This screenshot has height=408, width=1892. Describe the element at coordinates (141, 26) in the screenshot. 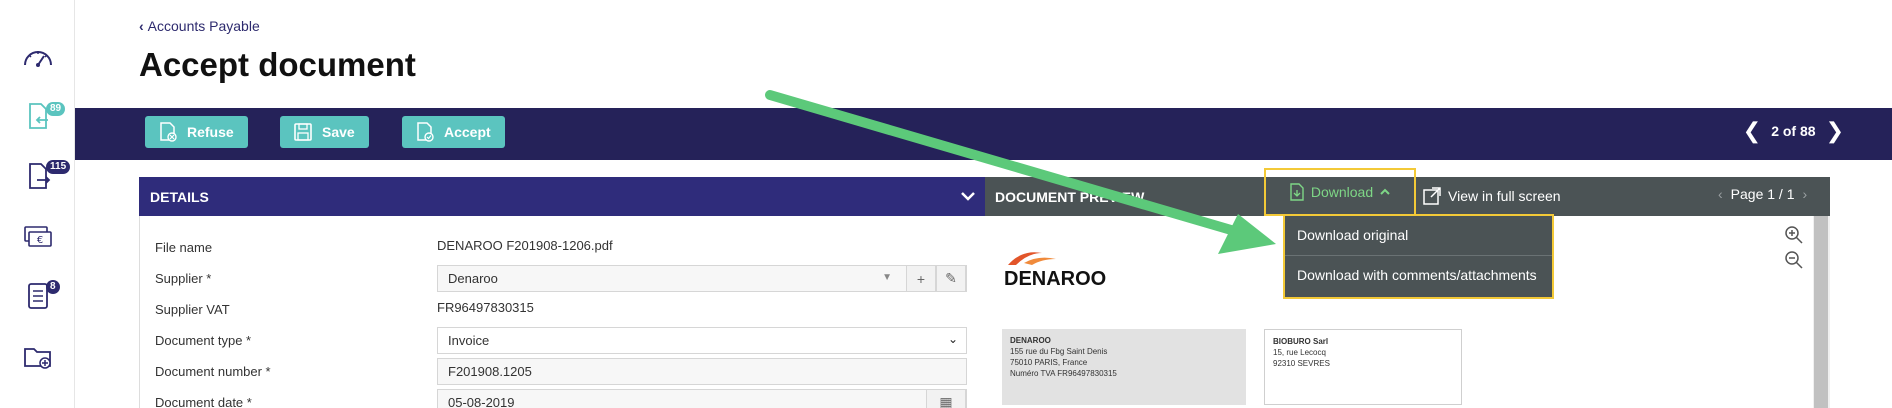

I see `chevron-left-icon: ‹` at that location.